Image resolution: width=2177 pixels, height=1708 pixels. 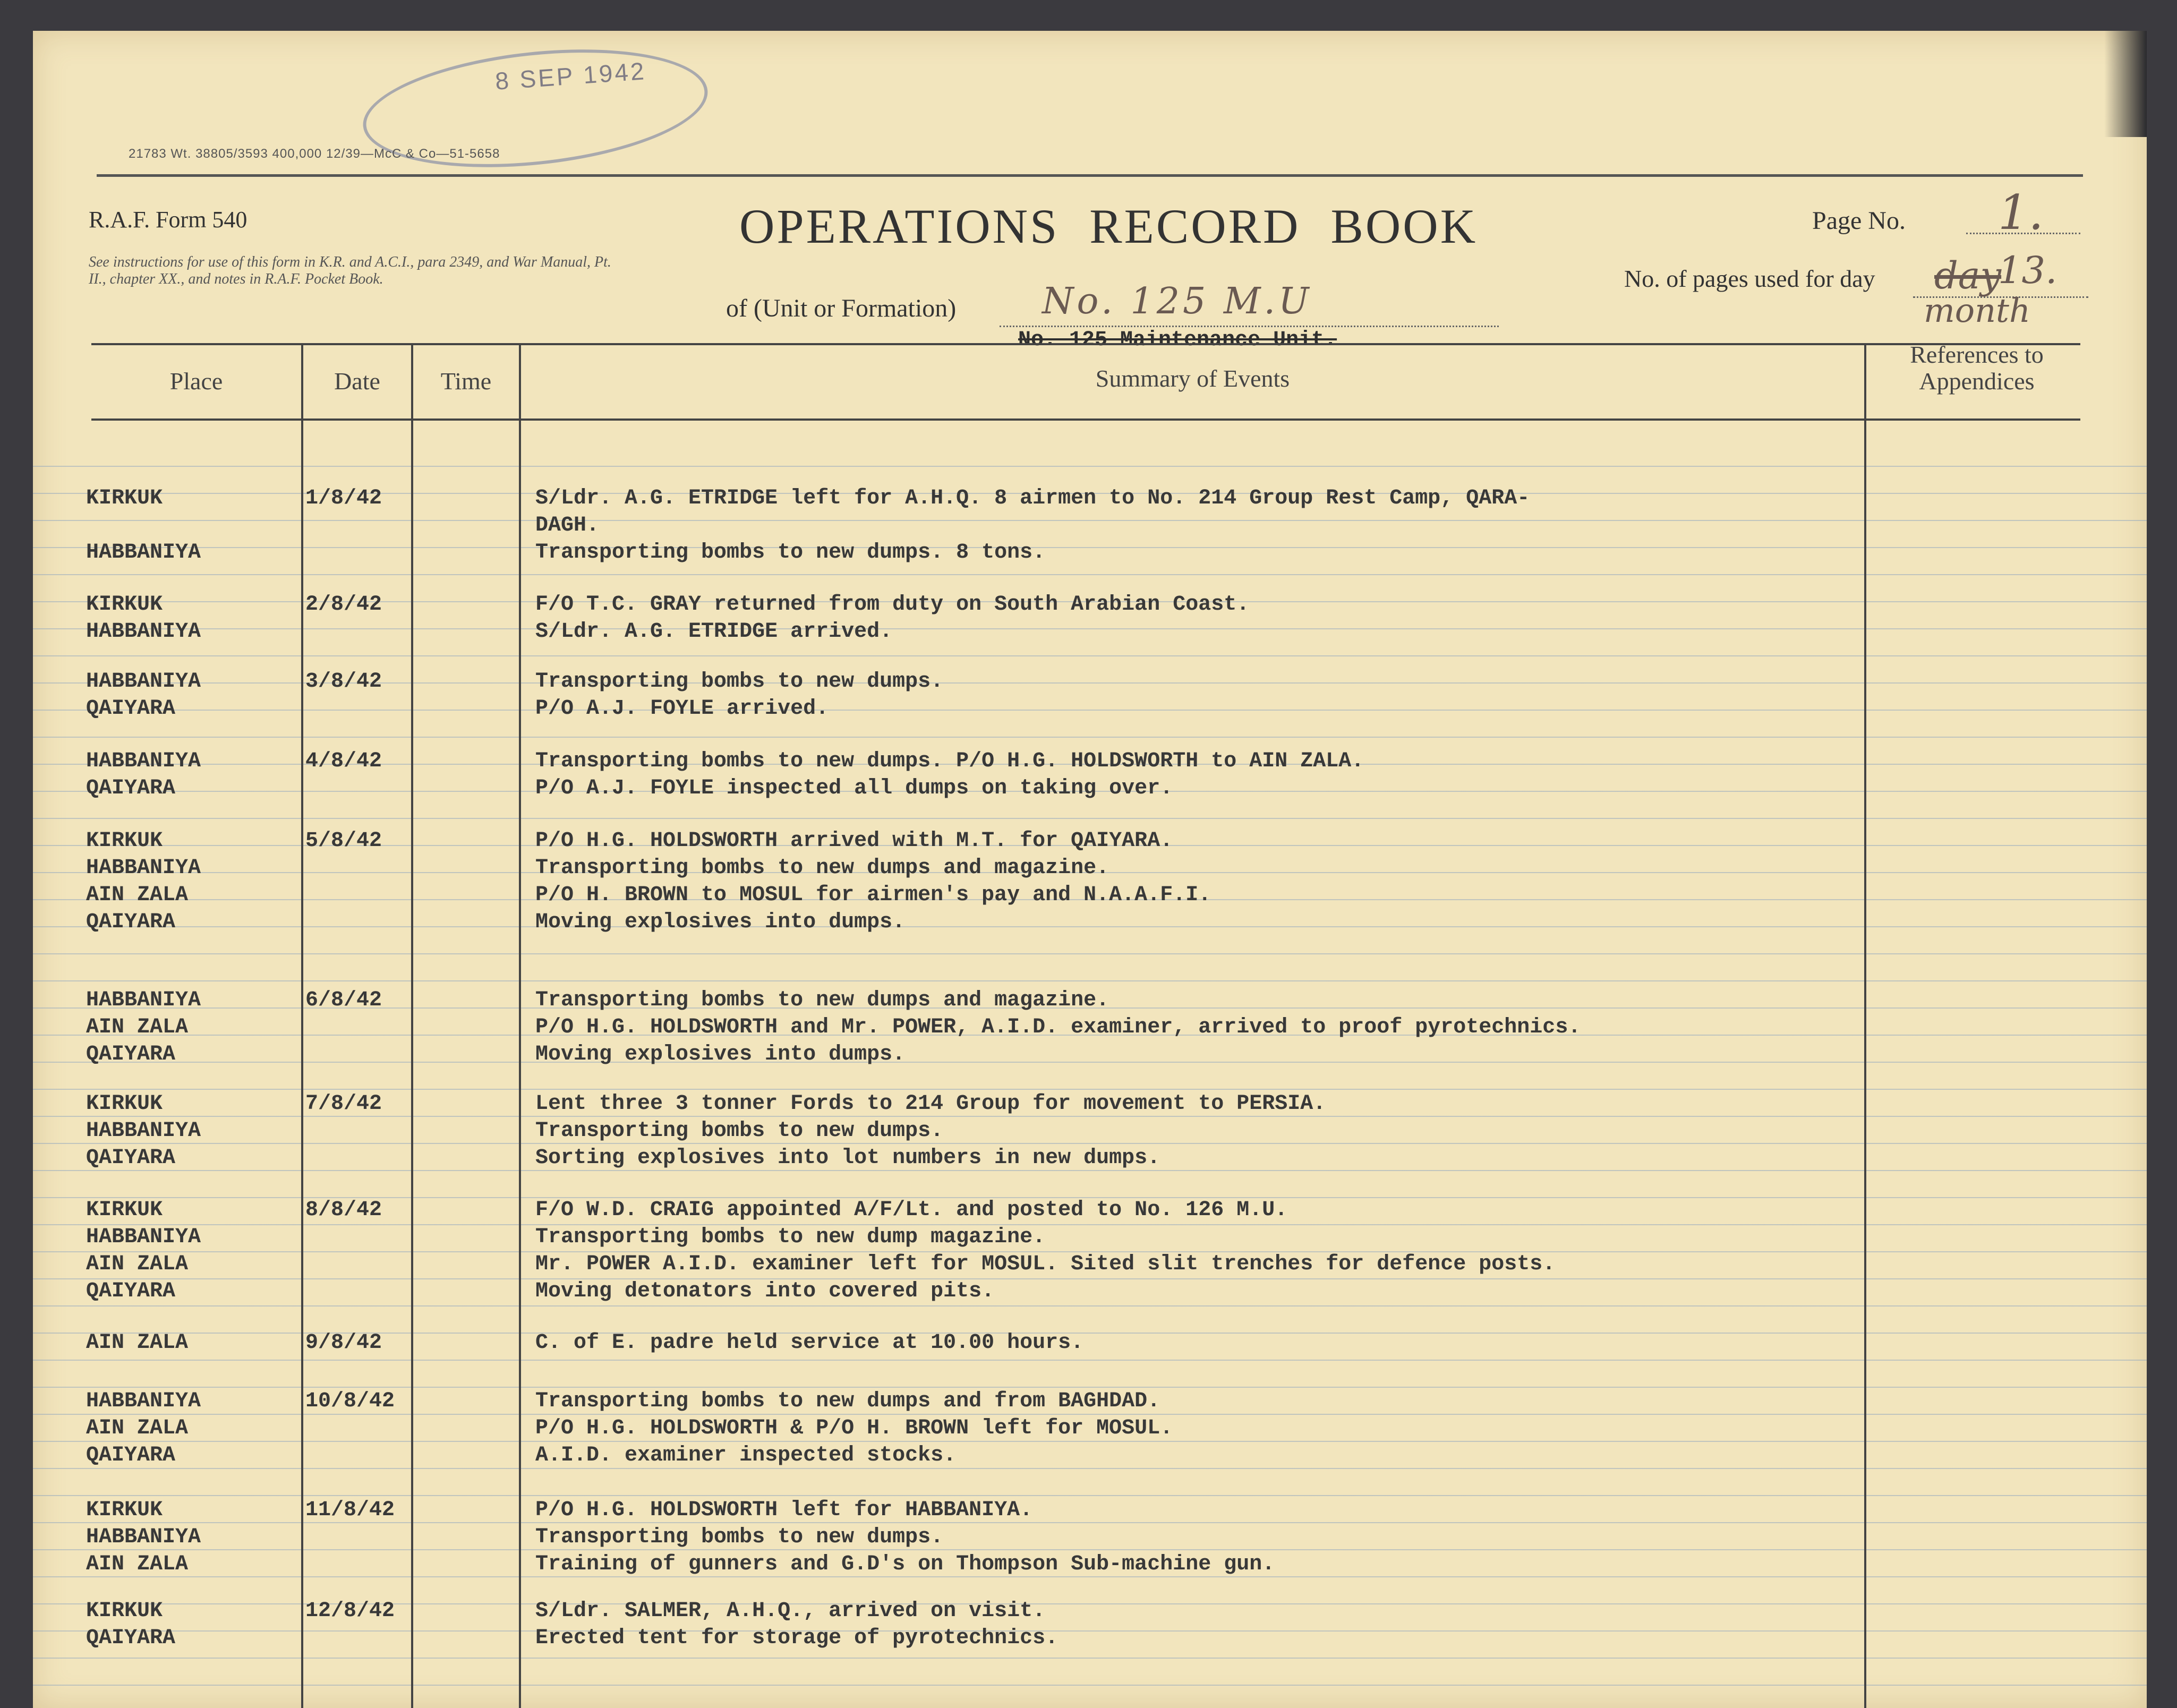 I want to click on page-number-label: Page No., so click(x=1859, y=221).